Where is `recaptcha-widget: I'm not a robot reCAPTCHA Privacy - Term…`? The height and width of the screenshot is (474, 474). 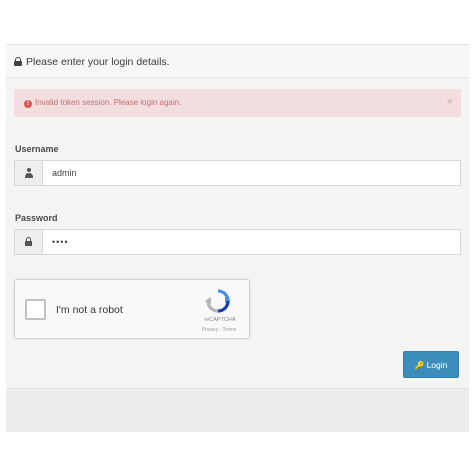
recaptcha-widget: I'm not a robot reCAPTCHA Privacy - Term… is located at coordinates (132, 309).